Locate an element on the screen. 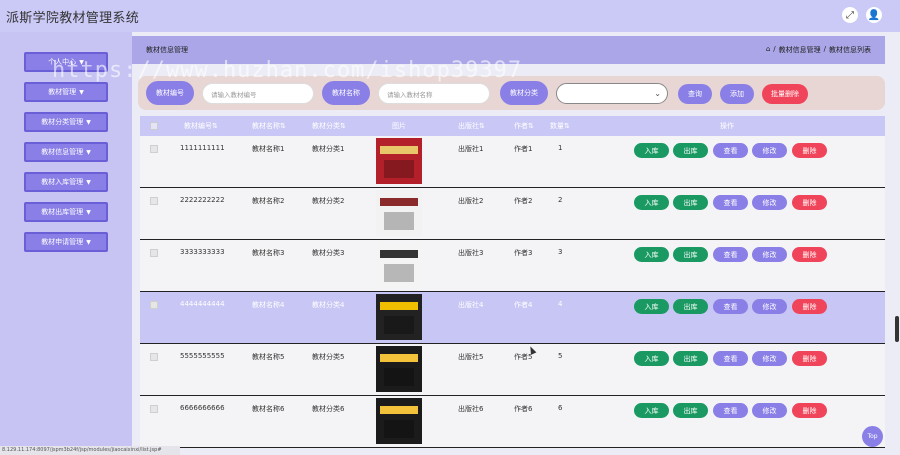 This screenshot has width=900, height=455. sidebar-item-stock-out: 教材出库管理 ▼ is located at coordinates (66, 212).